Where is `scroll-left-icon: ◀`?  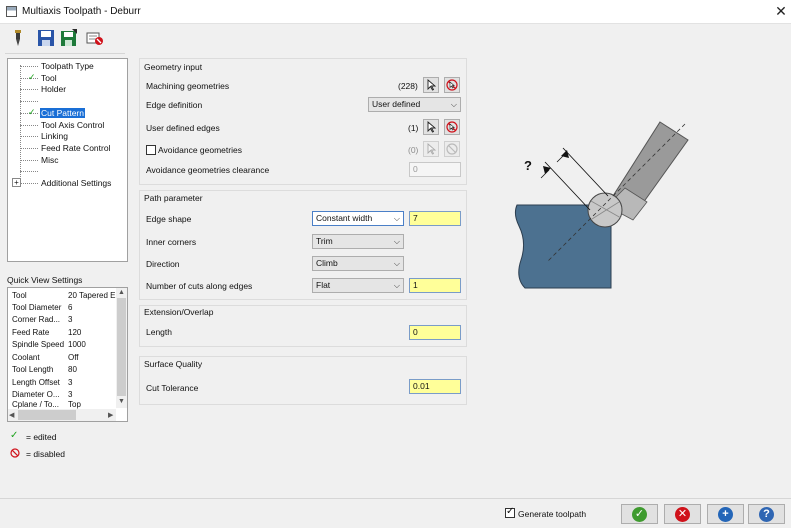 scroll-left-icon: ◀ is located at coordinates (11, 415).